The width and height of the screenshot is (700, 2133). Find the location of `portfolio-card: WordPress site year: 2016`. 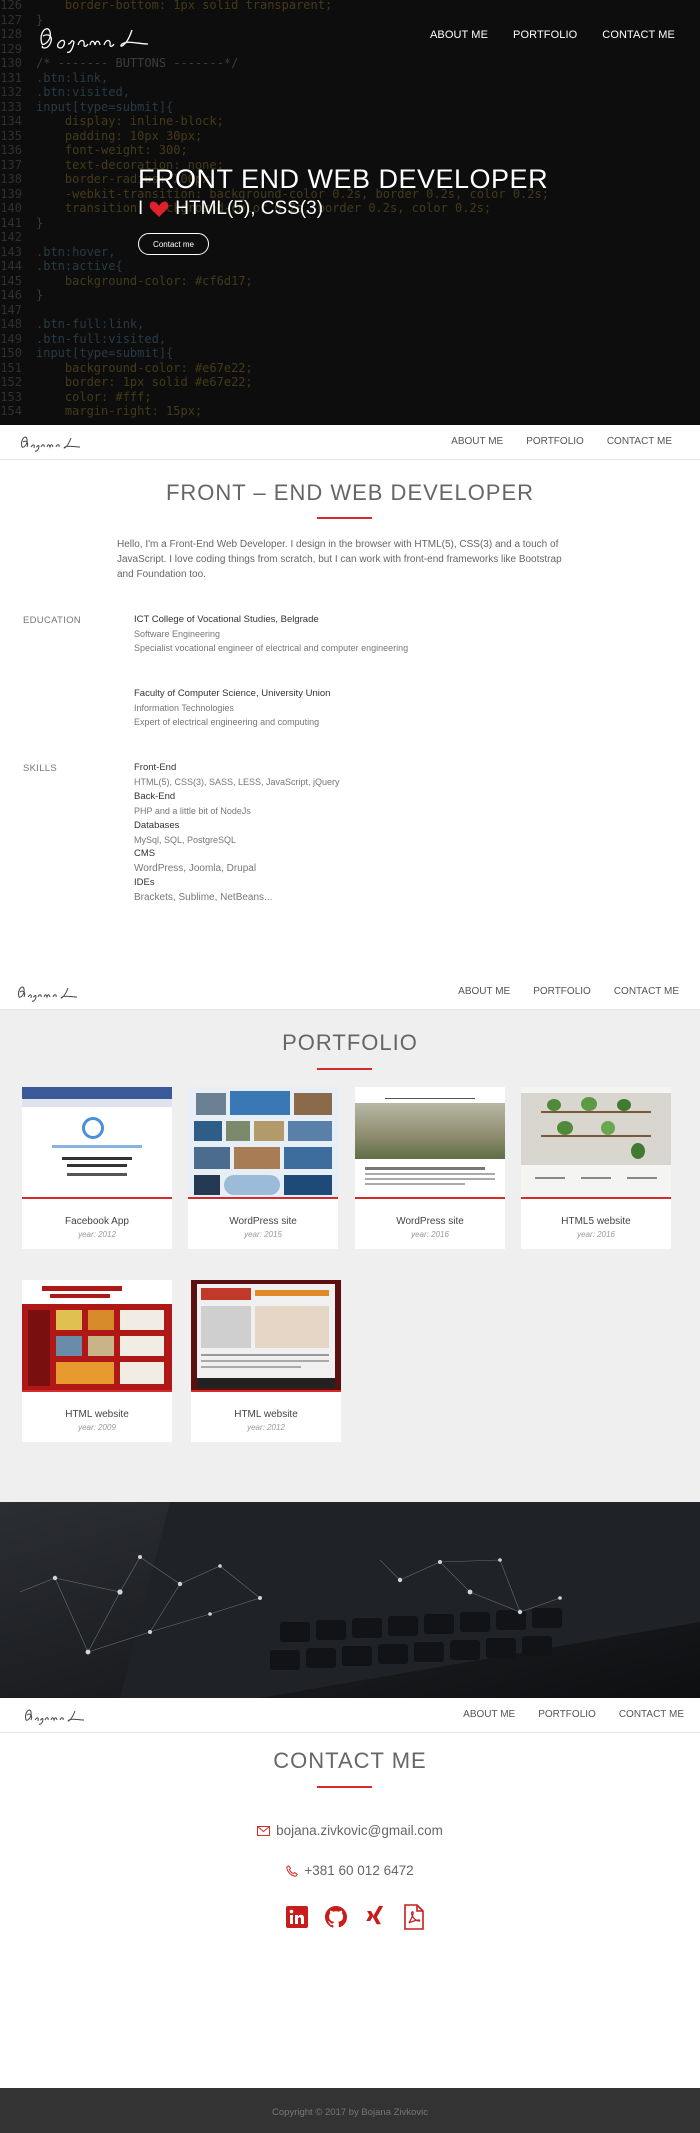

portfolio-card: WordPress site year: 2016 is located at coordinates (430, 1168).